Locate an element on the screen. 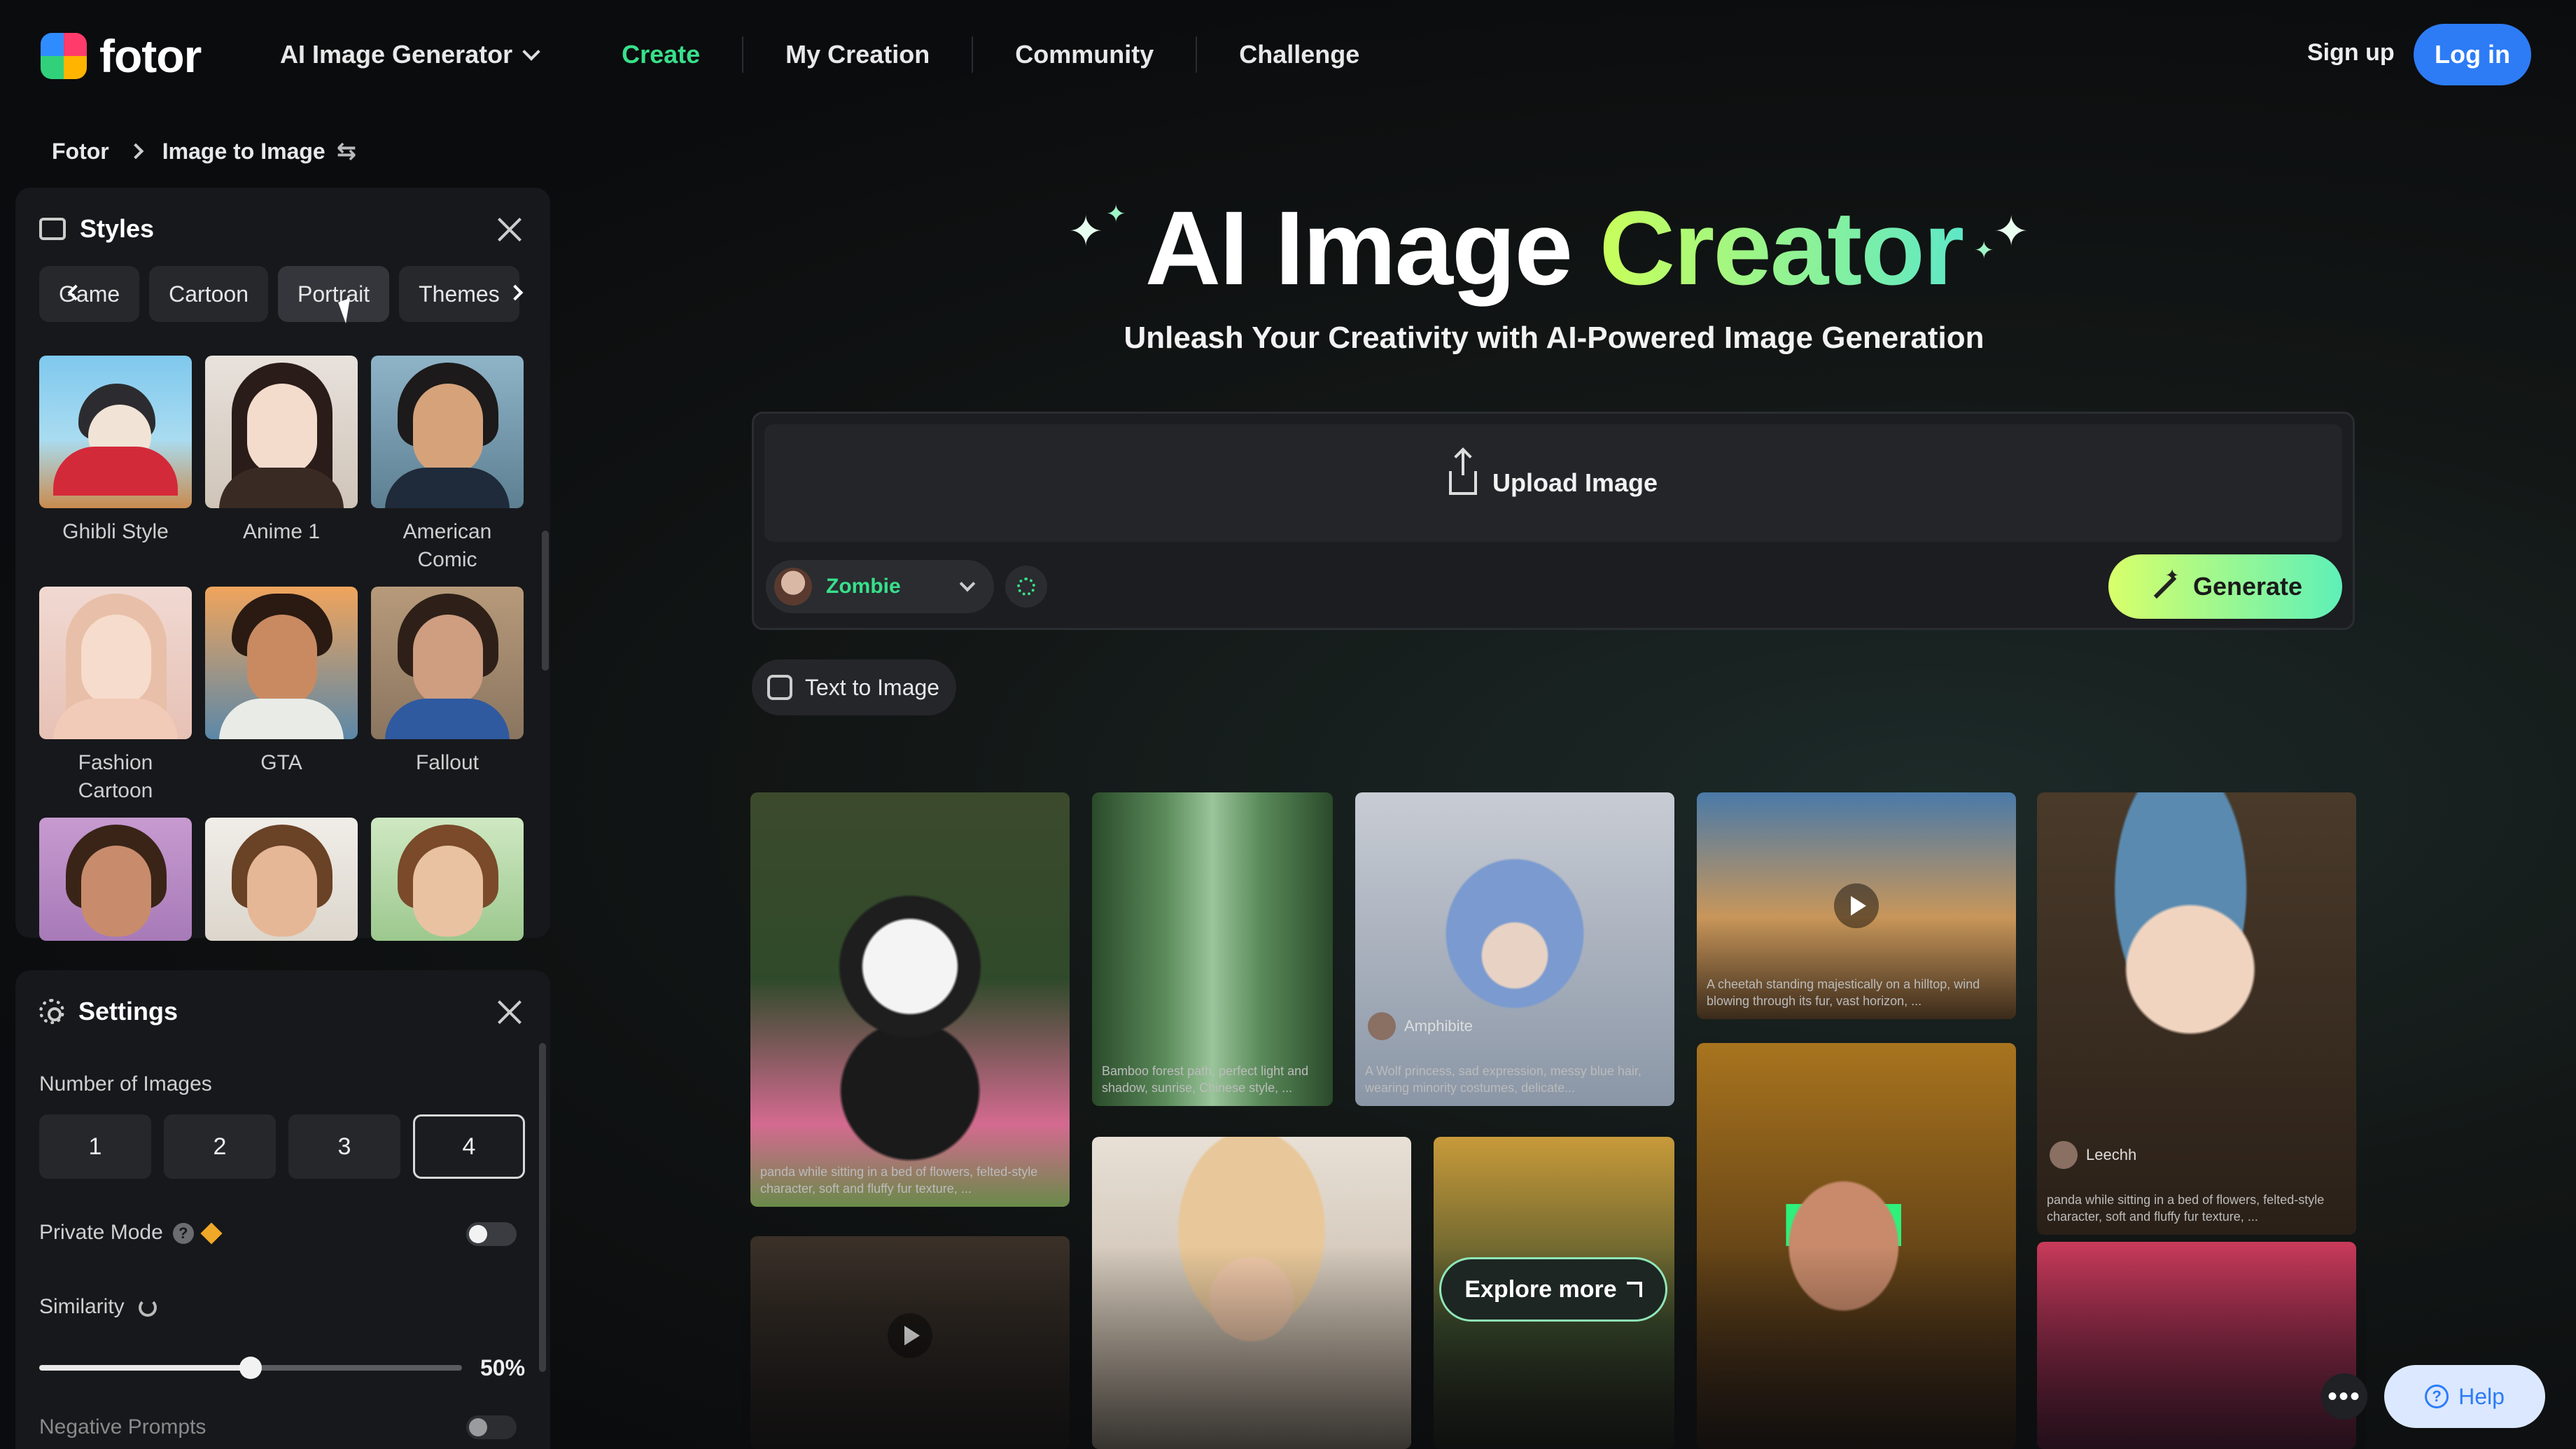 This screenshot has height=1449, width=2576. style-label: Anime 1 is located at coordinates (281, 531).